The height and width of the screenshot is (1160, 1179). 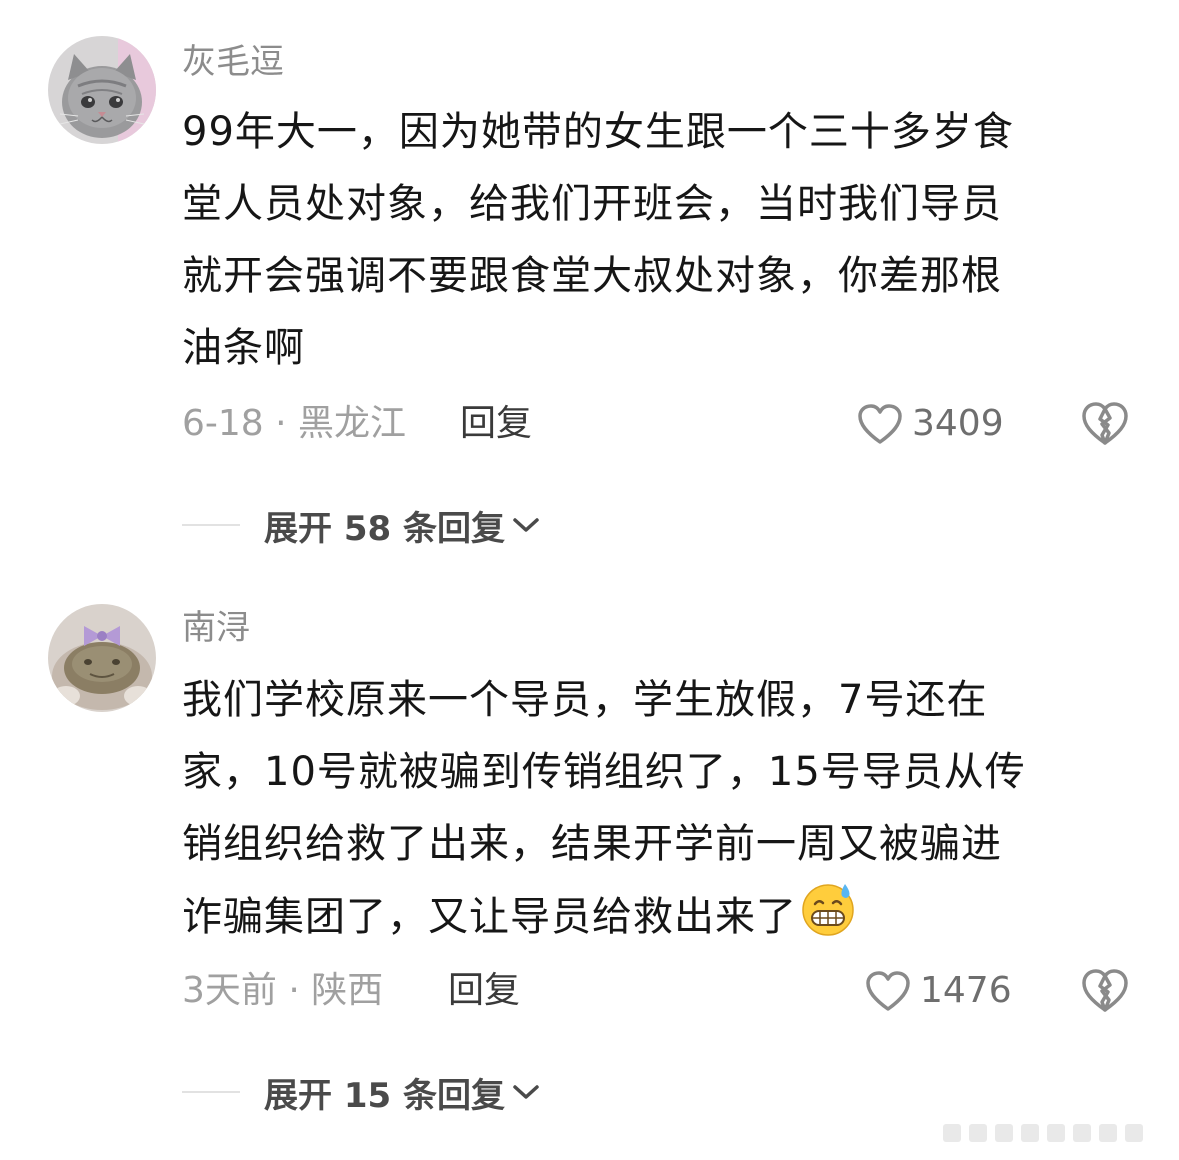 I want to click on expand-replies-label: 展开 15 条回复, so click(x=384, y=1095).